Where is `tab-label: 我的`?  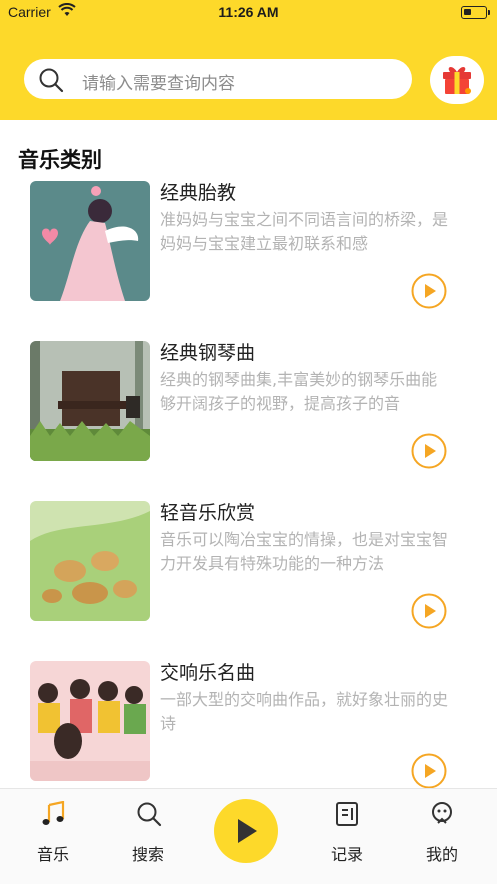
tab-label: 我的 is located at coordinates (441, 854).